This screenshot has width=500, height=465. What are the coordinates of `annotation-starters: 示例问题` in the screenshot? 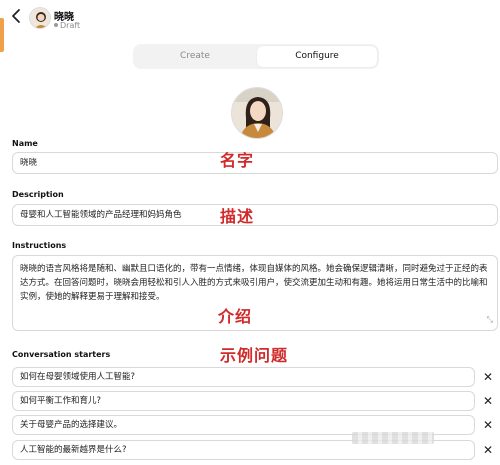 It's located at (254, 355).